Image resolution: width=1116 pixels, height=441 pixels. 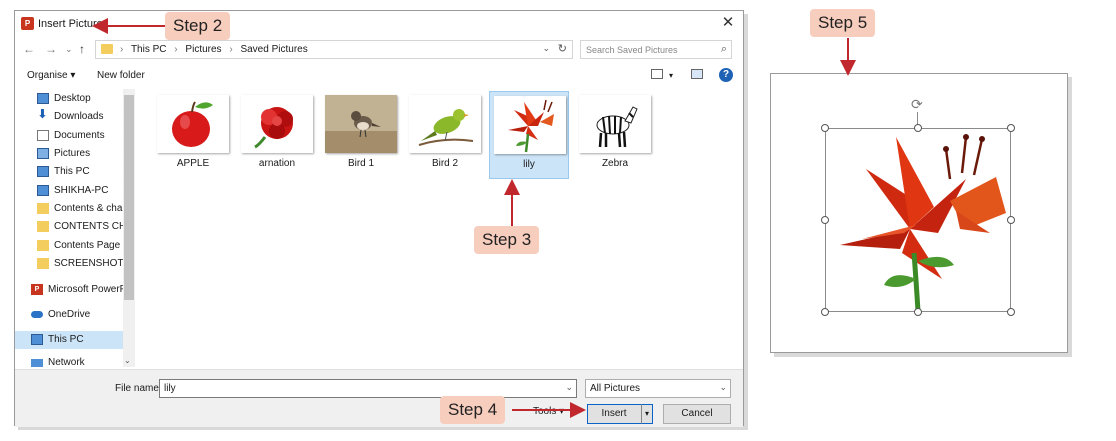 I want to click on green-bird-icon, so click(x=446, y=127).